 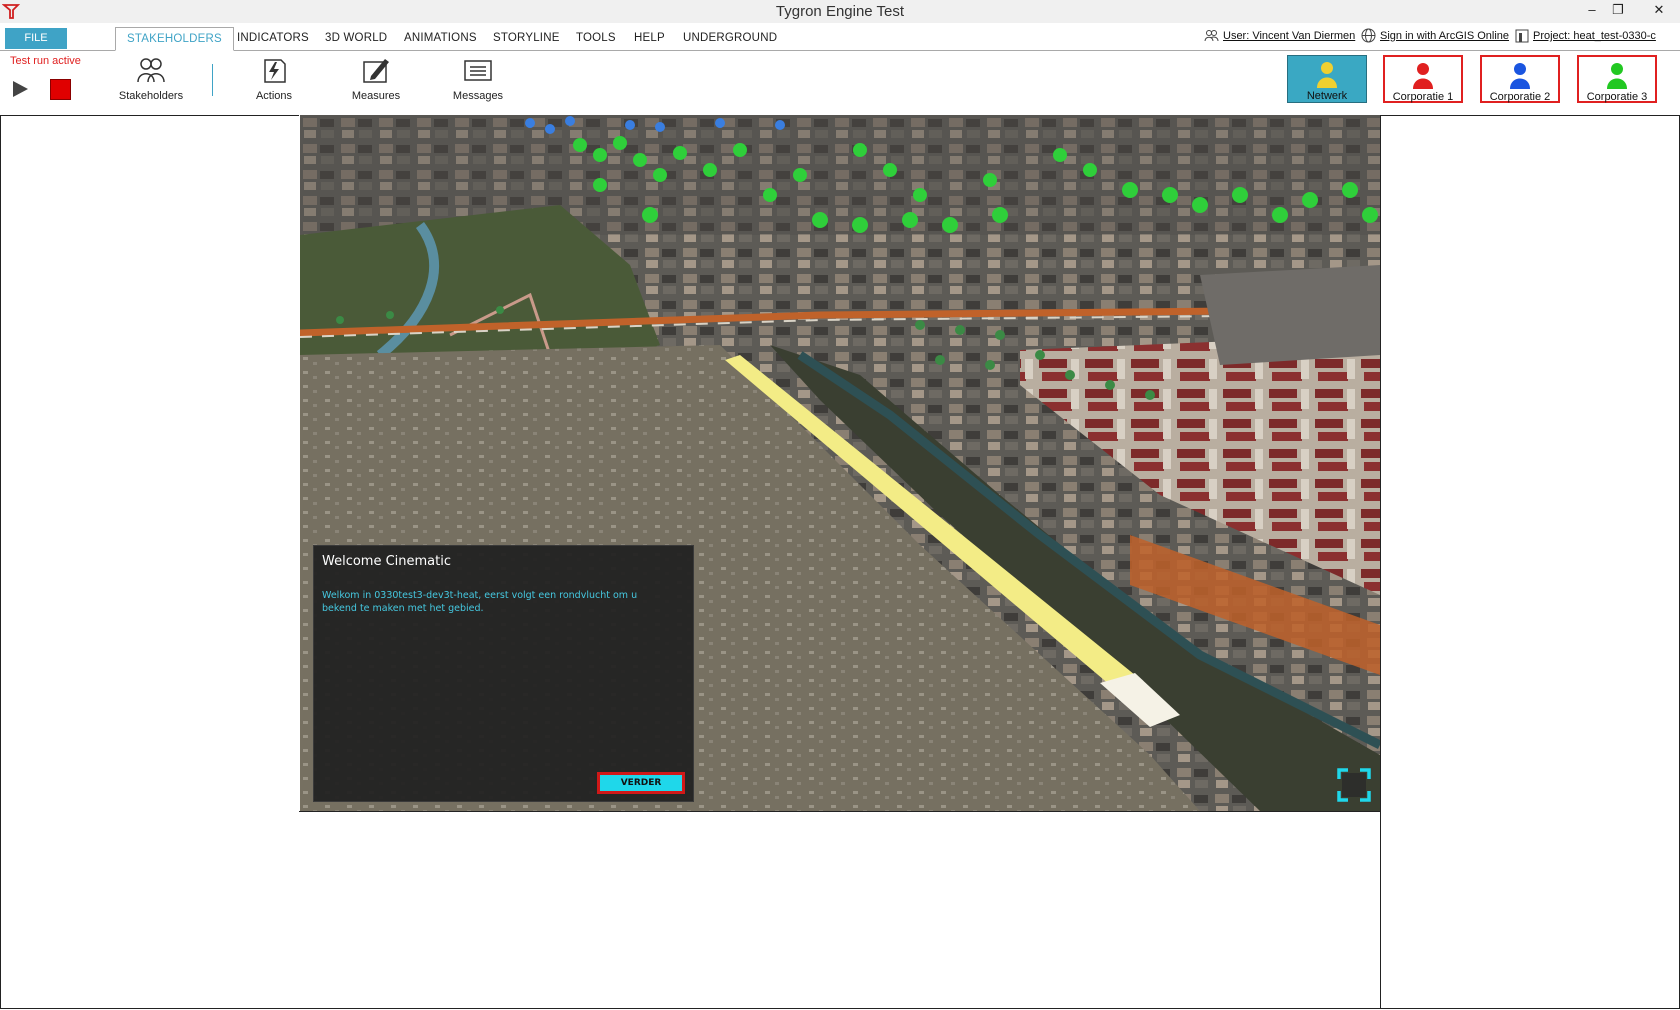 What do you see at coordinates (478, 96) in the screenshot?
I see `messages-tool-label: Messages` at bounding box center [478, 96].